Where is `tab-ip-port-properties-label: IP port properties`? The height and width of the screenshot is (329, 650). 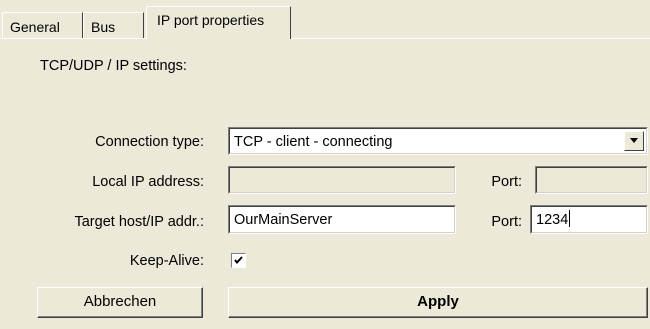
tab-ip-port-properties-label: IP port properties is located at coordinates (211, 20).